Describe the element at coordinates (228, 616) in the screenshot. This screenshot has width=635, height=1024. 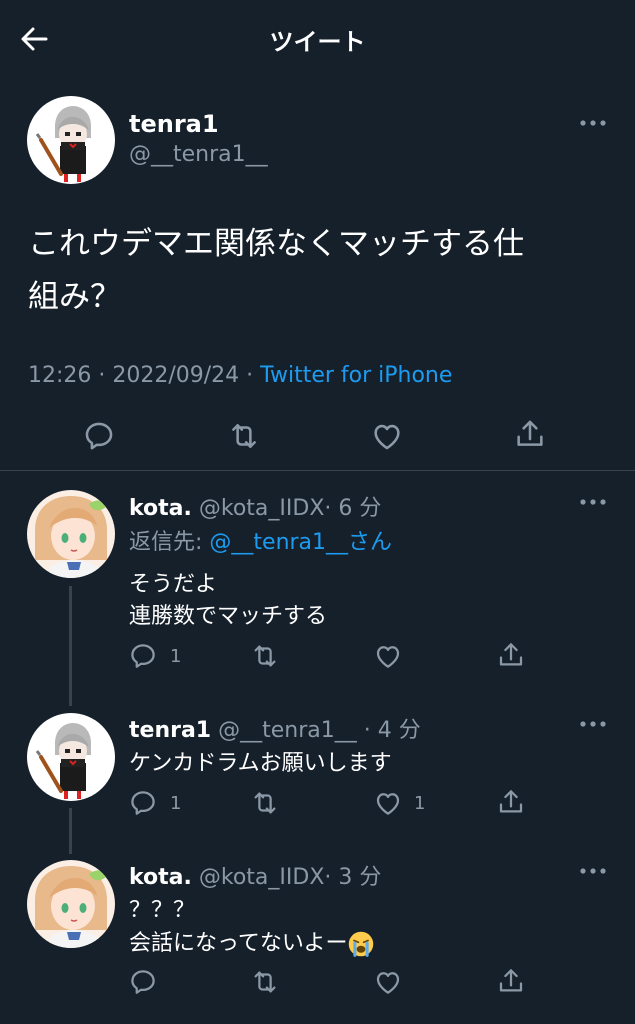
I see `reply-text-line: 連勝数でマッチする` at that location.